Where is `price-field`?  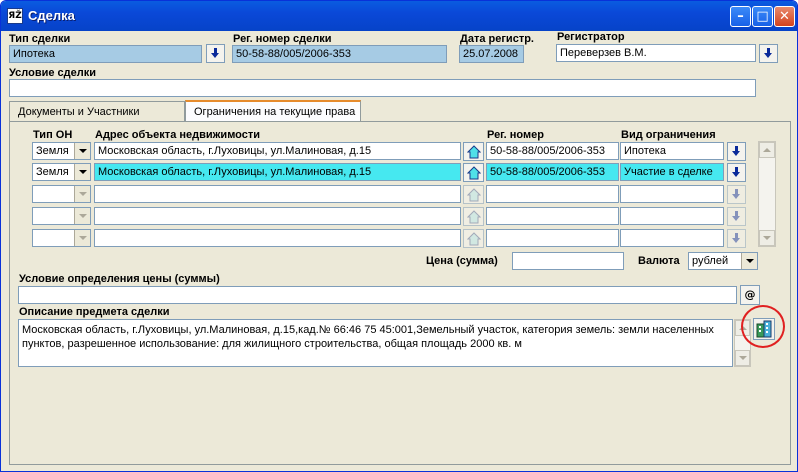
price-field is located at coordinates (568, 261).